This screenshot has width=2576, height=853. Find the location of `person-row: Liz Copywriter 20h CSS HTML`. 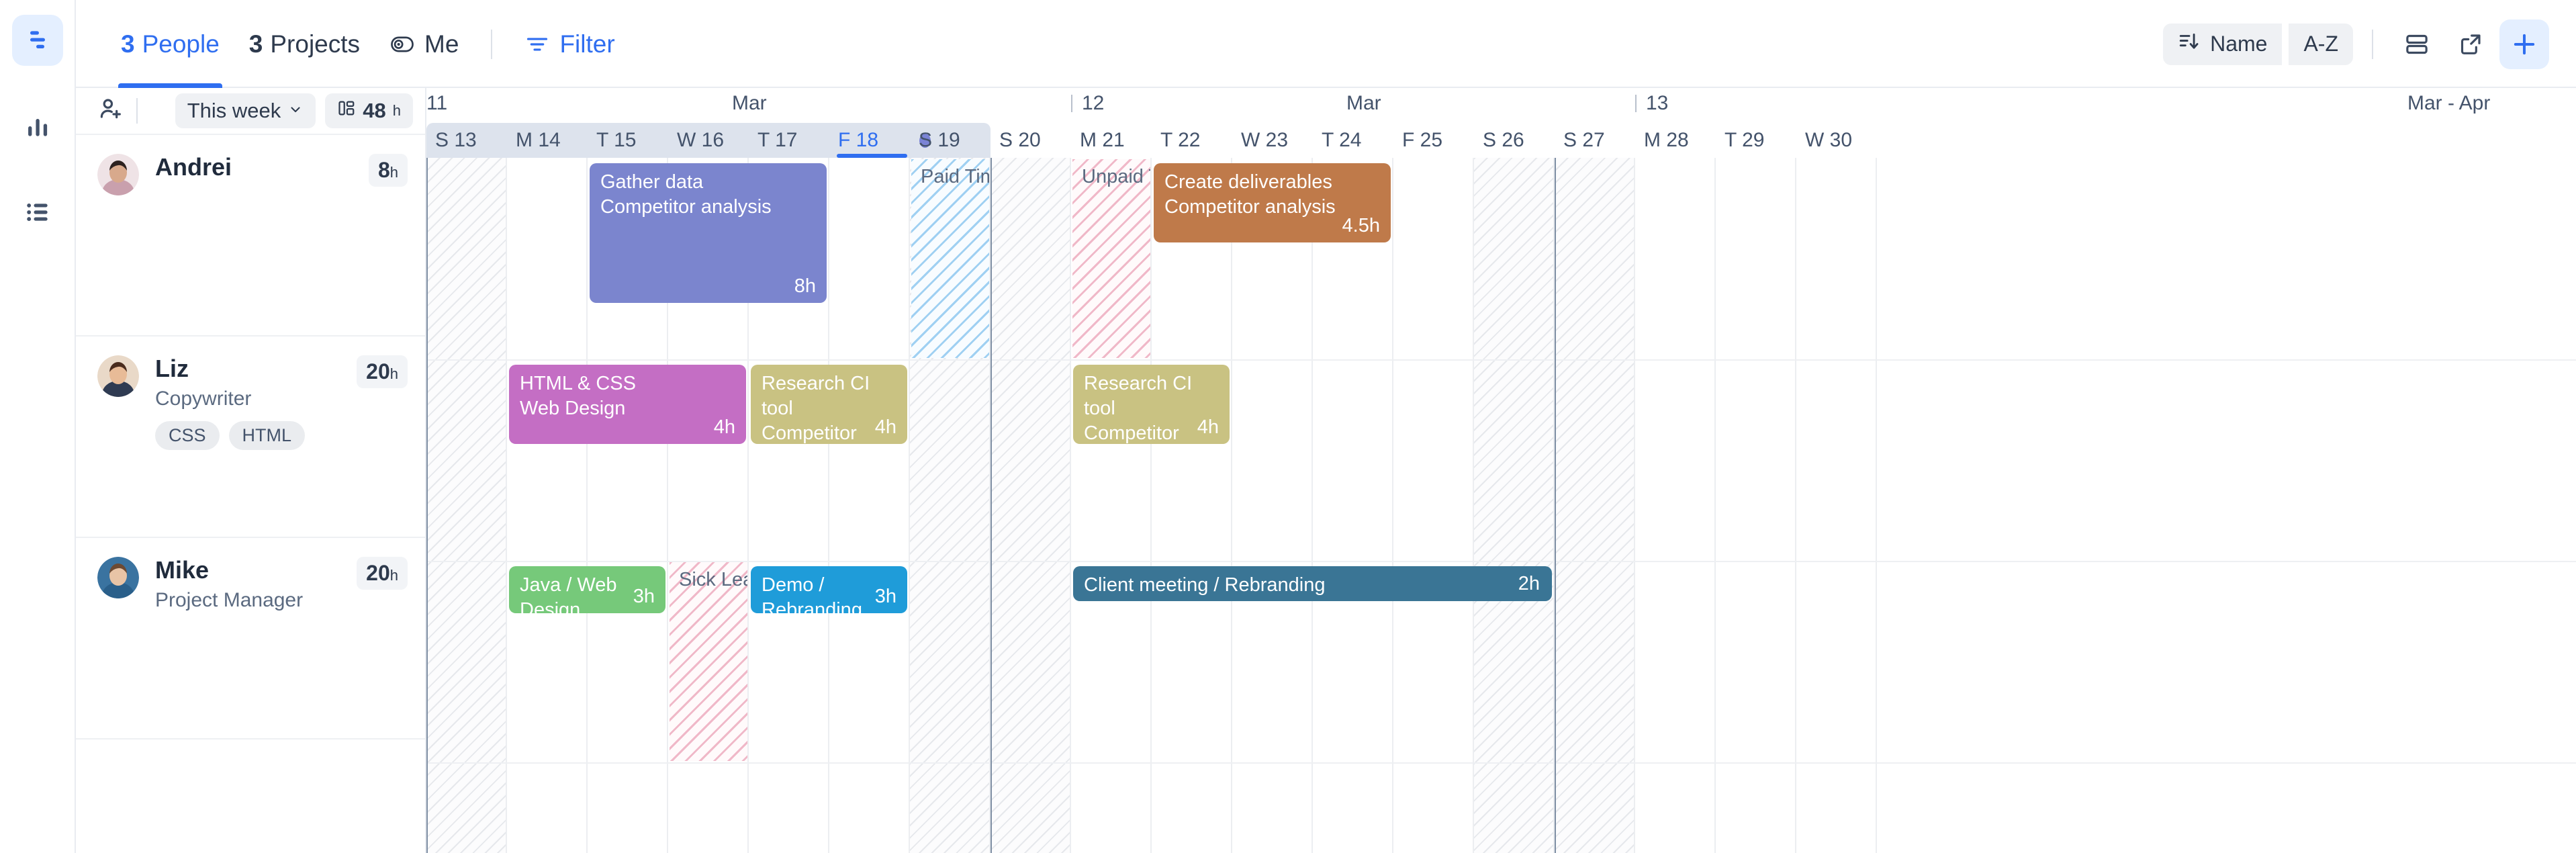

person-row: Liz Copywriter 20h CSS HTML is located at coordinates (250, 437).